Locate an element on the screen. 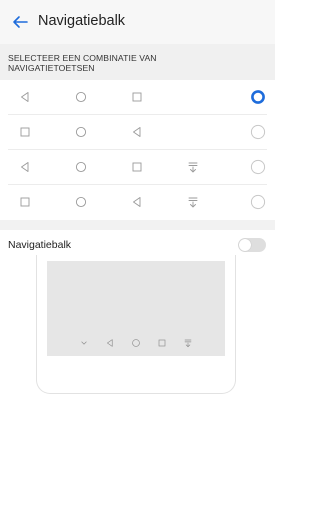 The image size is (320, 521). app-header: Navigatiebalk is located at coordinates (137, 22).